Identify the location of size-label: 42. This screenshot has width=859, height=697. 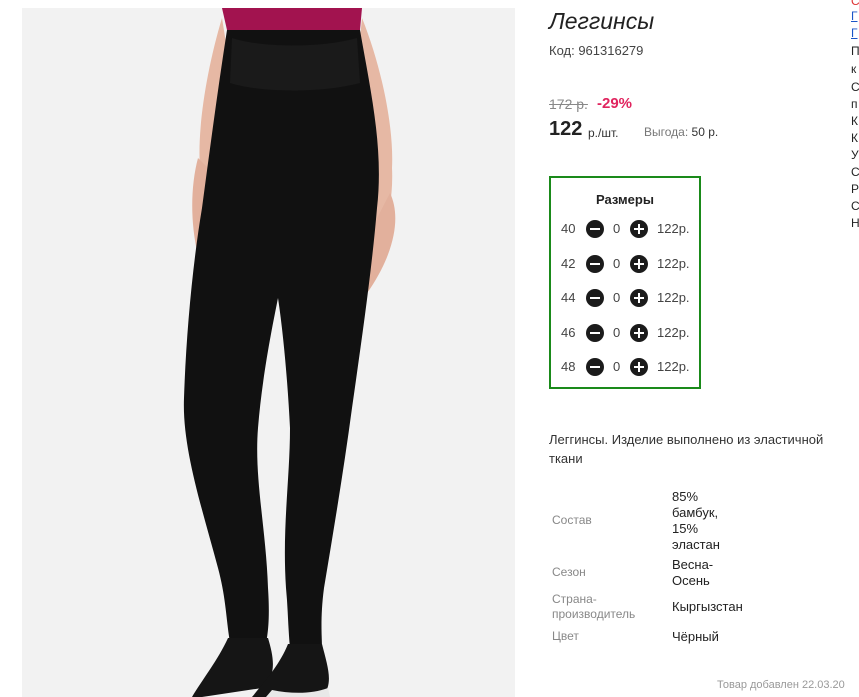
(568, 263).